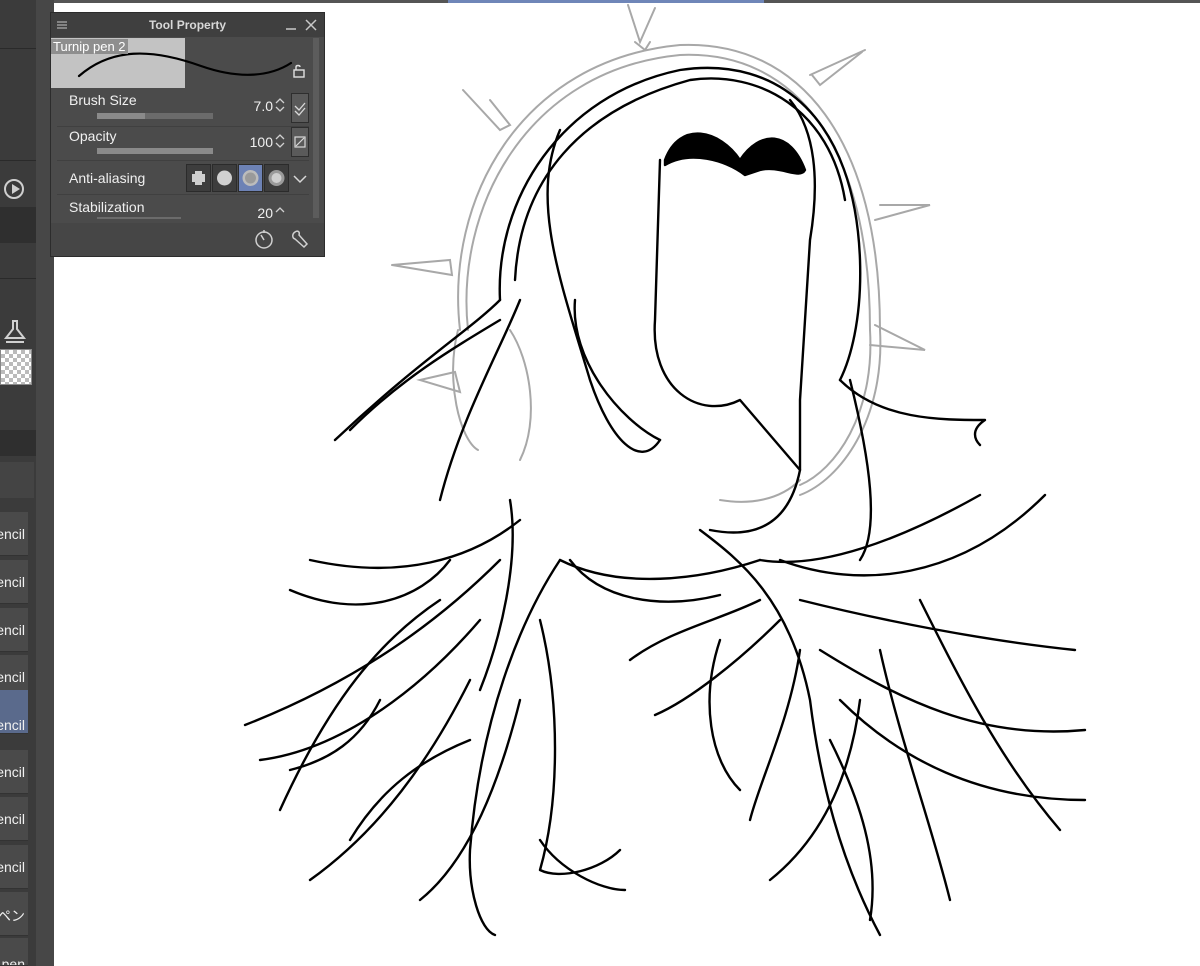 The height and width of the screenshot is (966, 1200). What do you see at coordinates (155, 116) in the screenshot?
I see `brush-size-slider` at bounding box center [155, 116].